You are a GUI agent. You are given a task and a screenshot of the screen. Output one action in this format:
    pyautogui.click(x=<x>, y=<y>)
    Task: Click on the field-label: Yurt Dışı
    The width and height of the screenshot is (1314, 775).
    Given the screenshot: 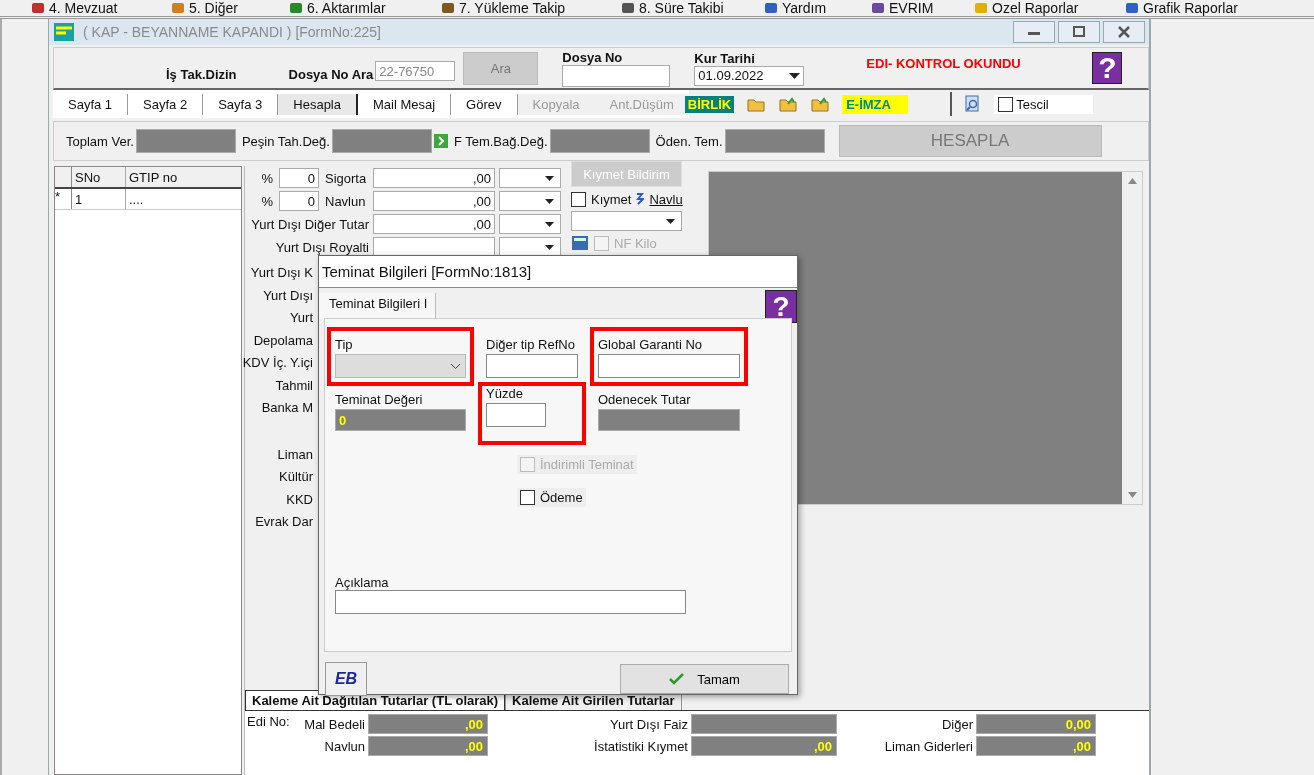 What is the action you would take?
    pyautogui.click(x=288, y=295)
    